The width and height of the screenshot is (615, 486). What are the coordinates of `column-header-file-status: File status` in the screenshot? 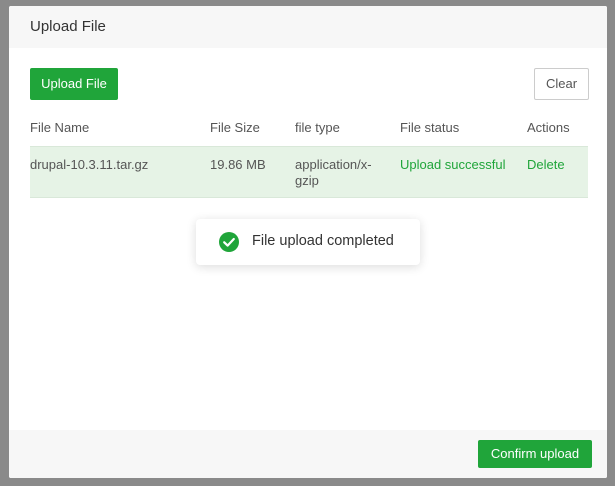 It's located at (430, 127).